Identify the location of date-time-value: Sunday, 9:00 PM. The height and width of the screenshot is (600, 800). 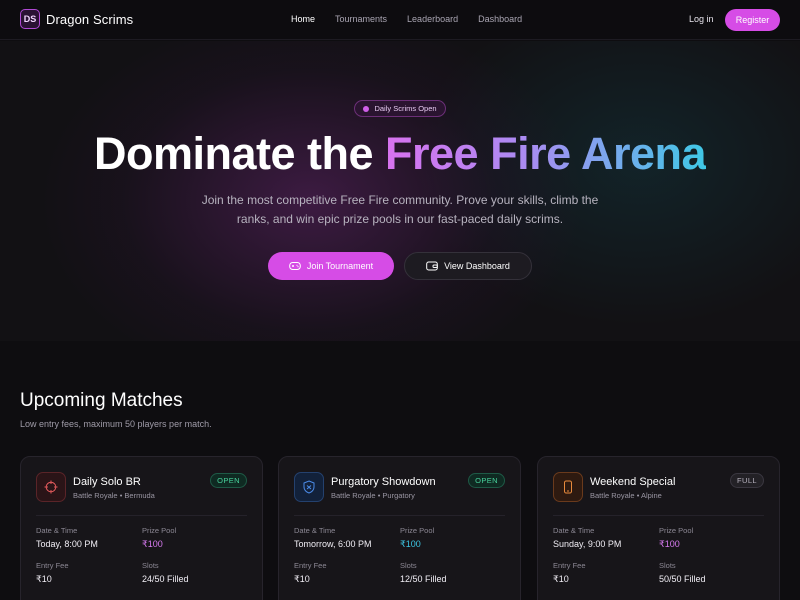
(587, 544).